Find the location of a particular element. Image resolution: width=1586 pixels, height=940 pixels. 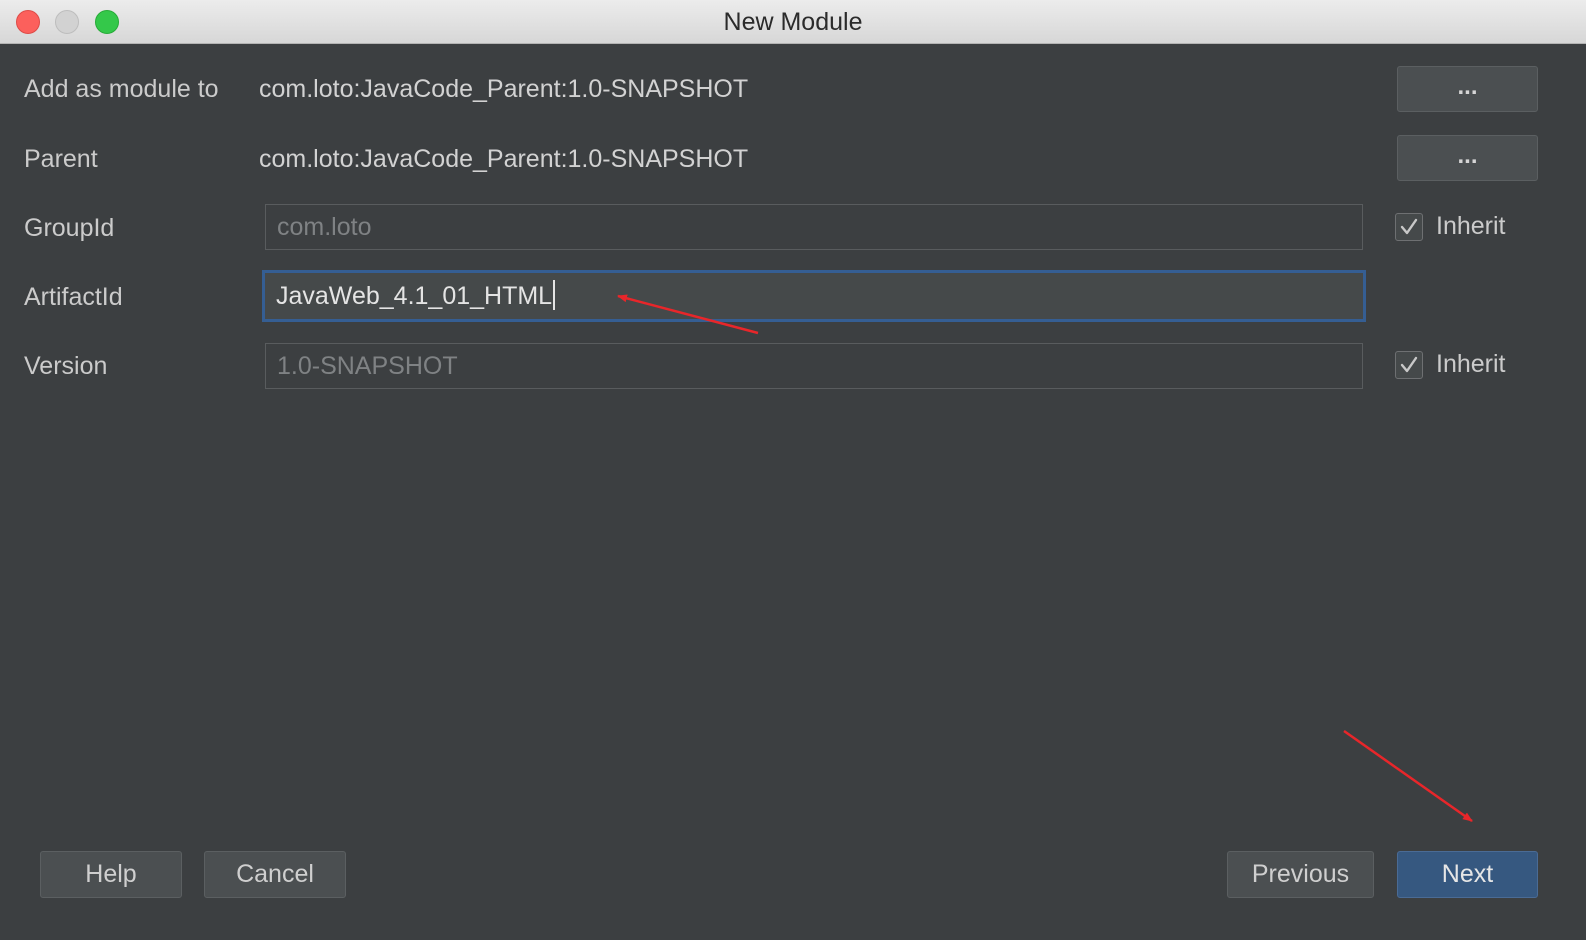

next-button: Next is located at coordinates (1467, 874).